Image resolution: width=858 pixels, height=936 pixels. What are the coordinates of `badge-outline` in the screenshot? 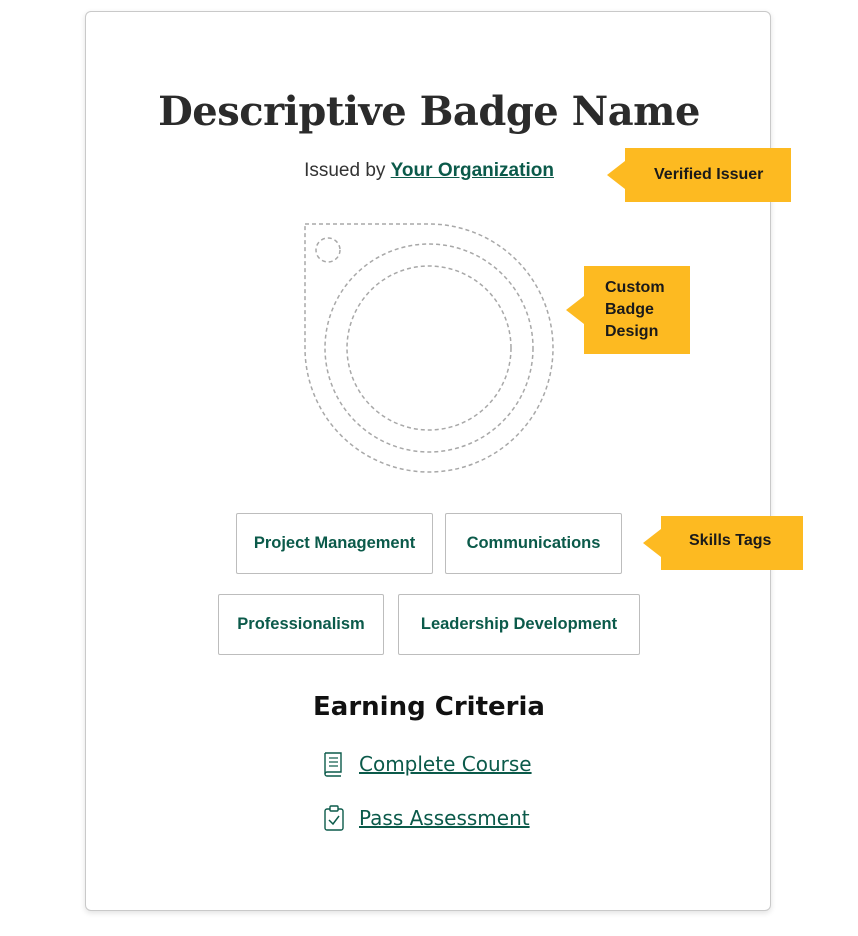 It's located at (429, 348).